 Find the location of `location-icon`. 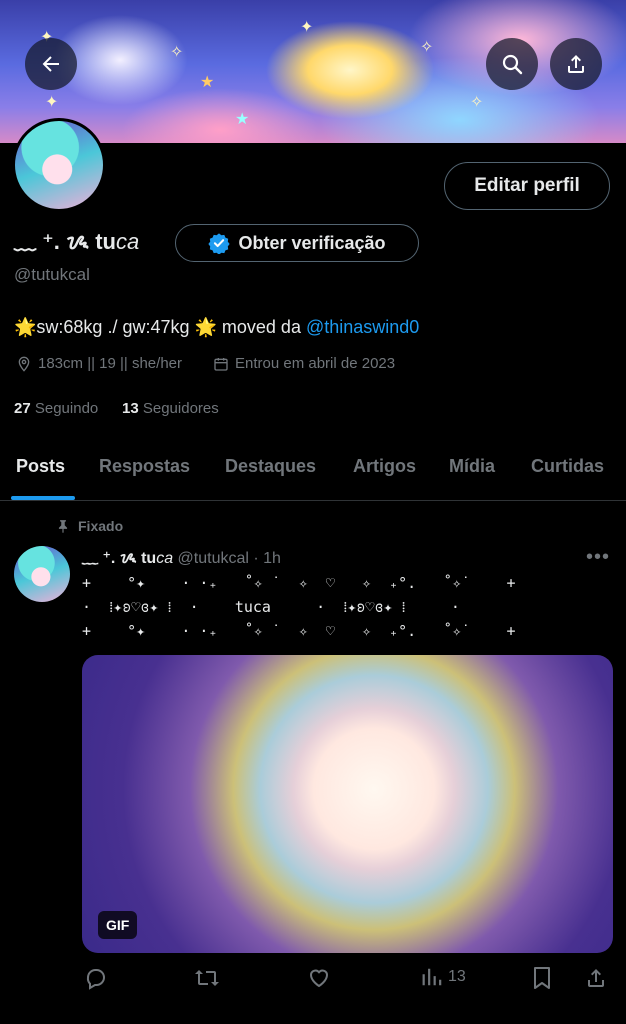

location-icon is located at coordinates (24, 364).